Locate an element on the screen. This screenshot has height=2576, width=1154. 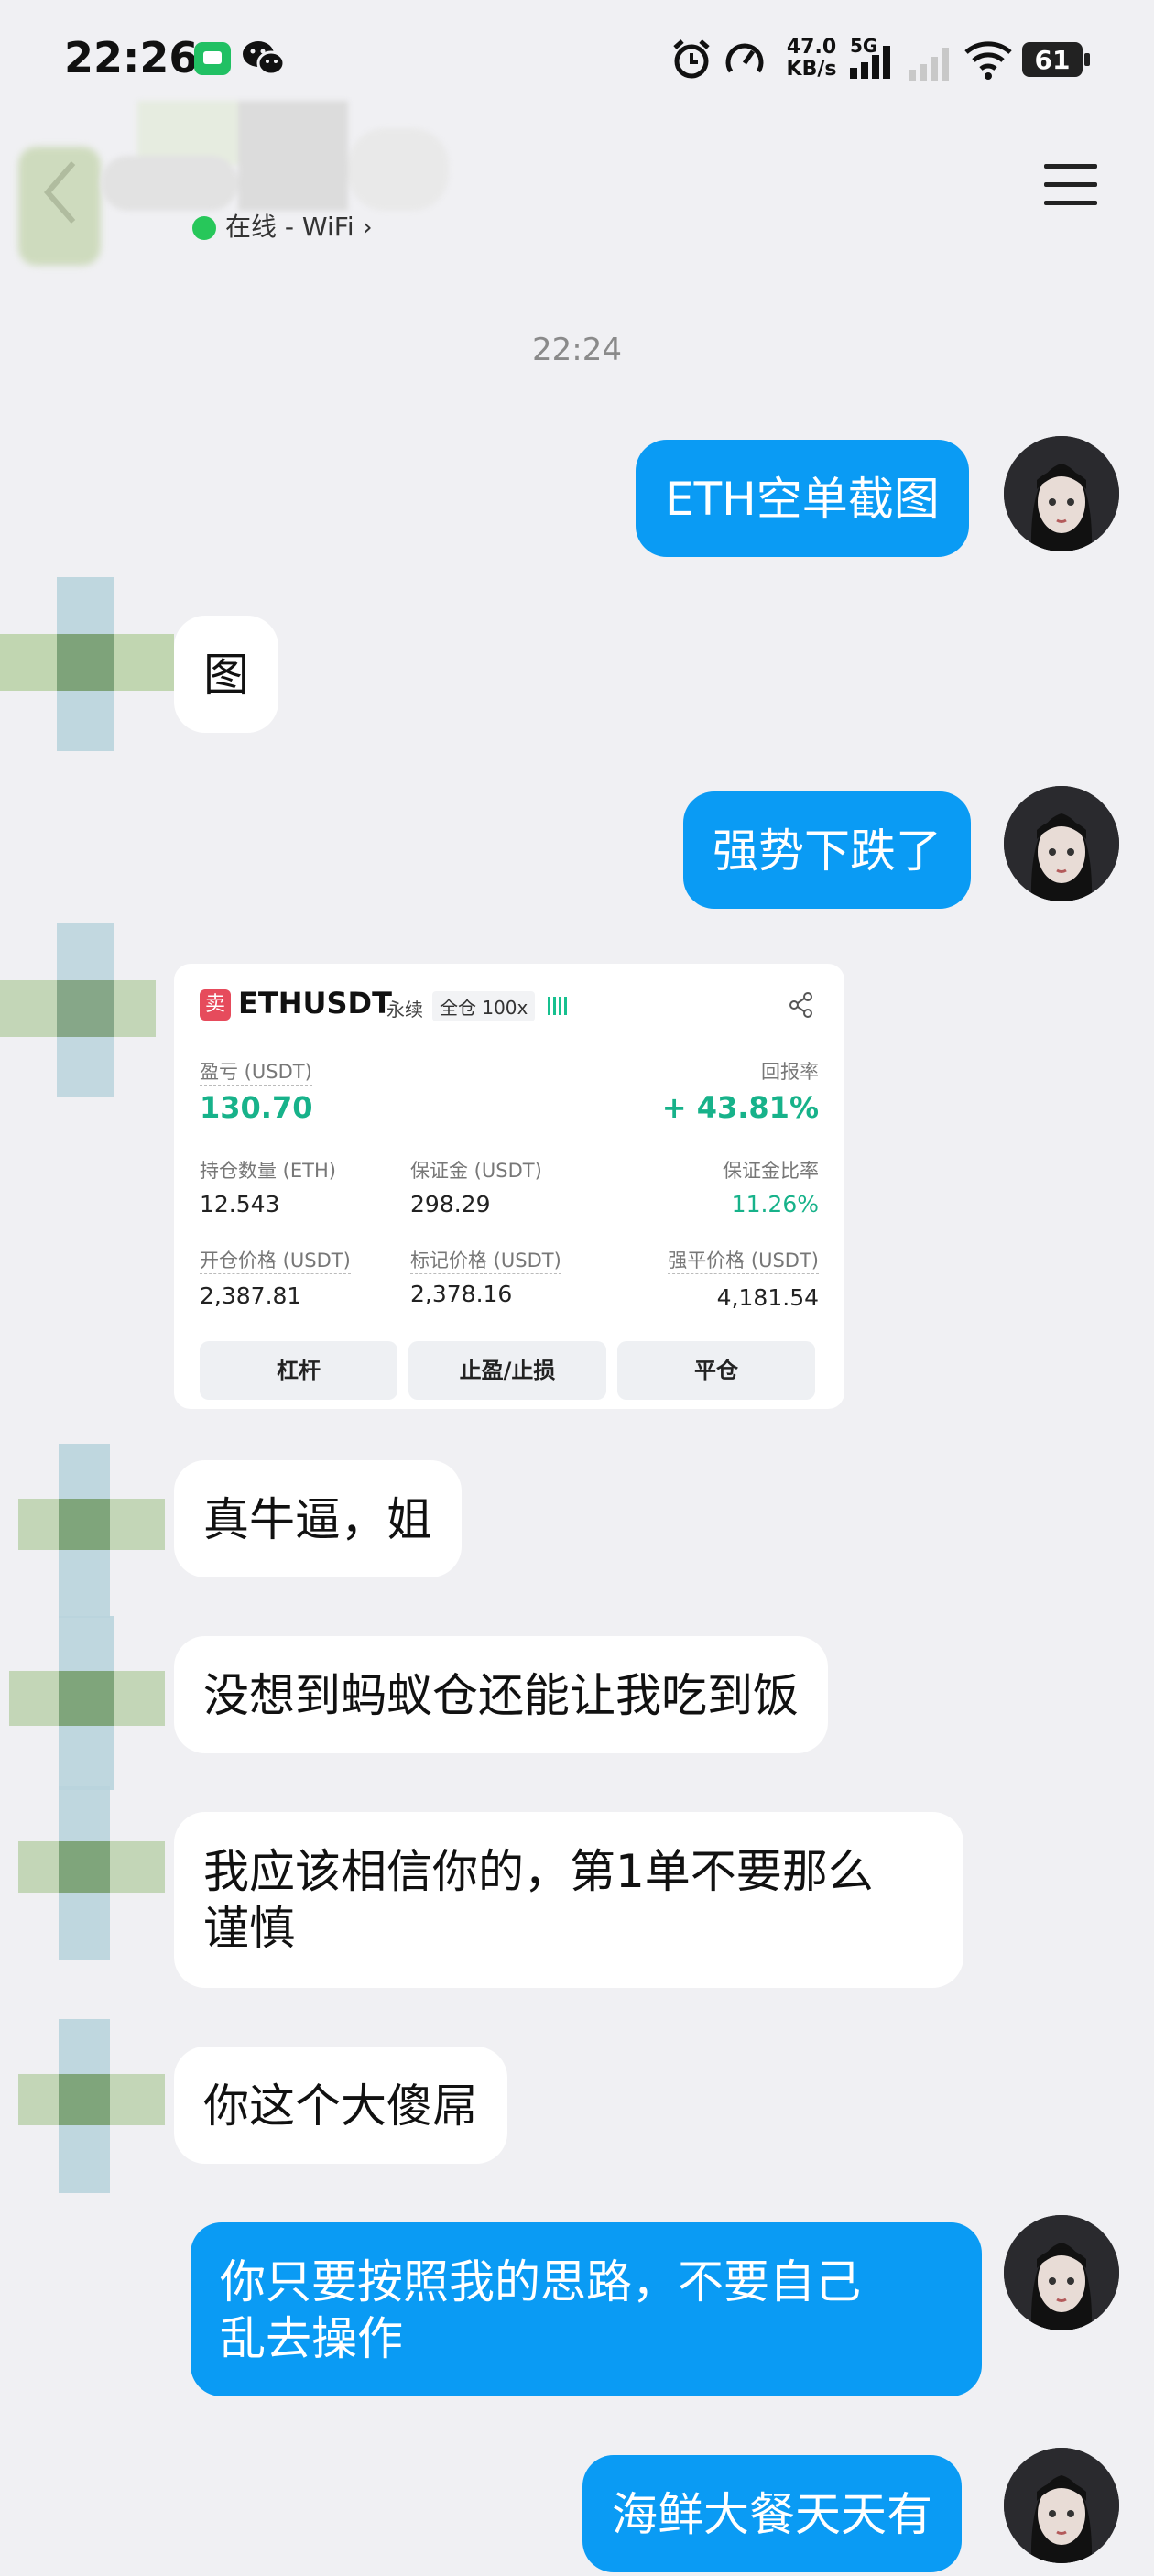
close-position-button: 平仓 is located at coordinates (716, 1370).